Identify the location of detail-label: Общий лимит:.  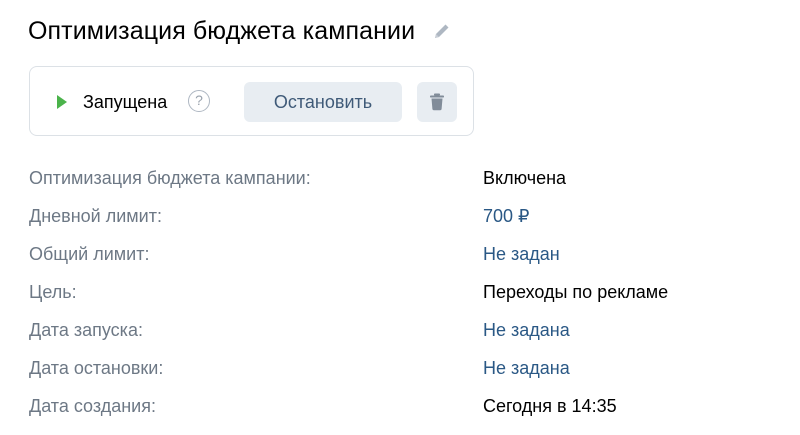
(89, 254).